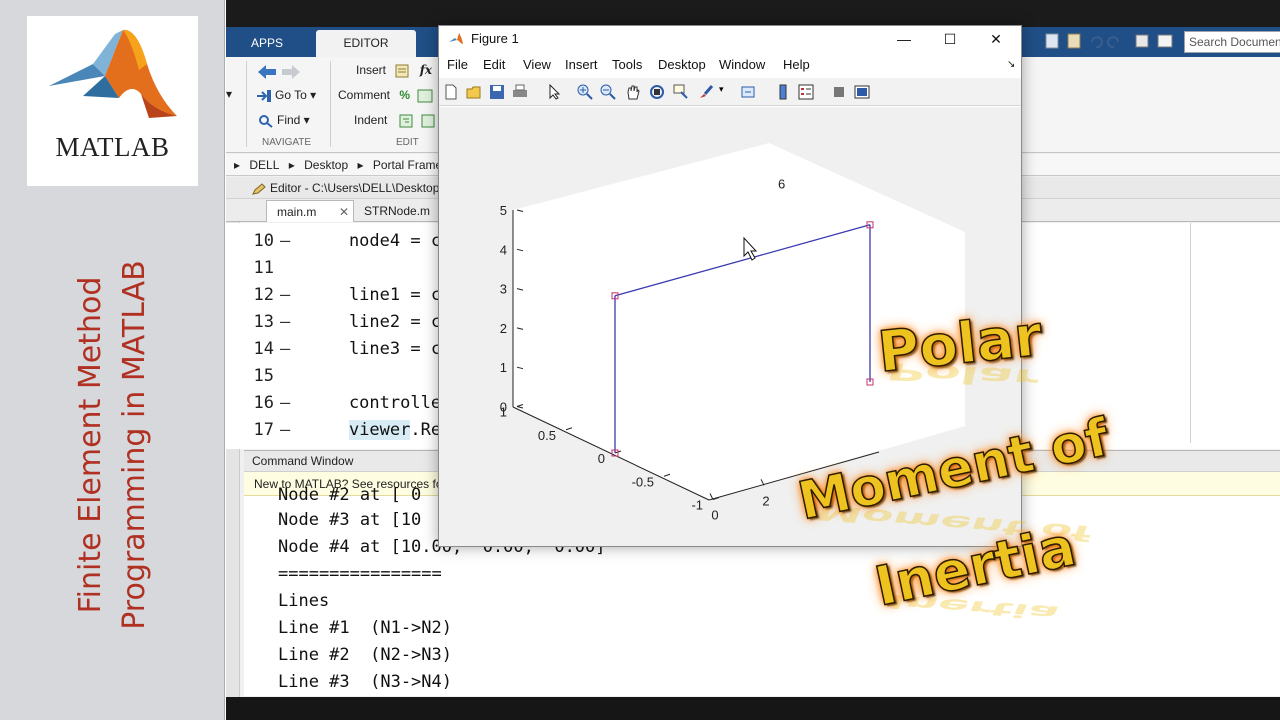  I want to click on code-line: 12— line1 = co, so click(350, 295).